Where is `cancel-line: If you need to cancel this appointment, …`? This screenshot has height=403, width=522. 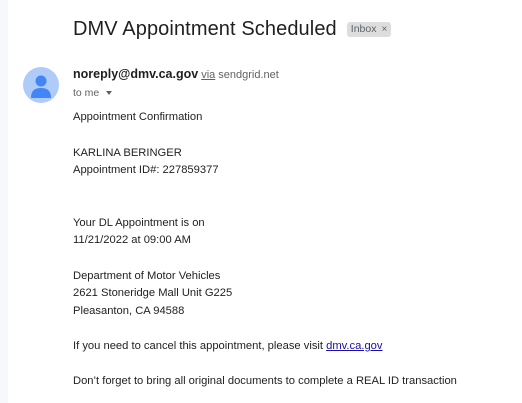 cancel-line: If you need to cancel this appointment, … is located at coordinates (228, 346).